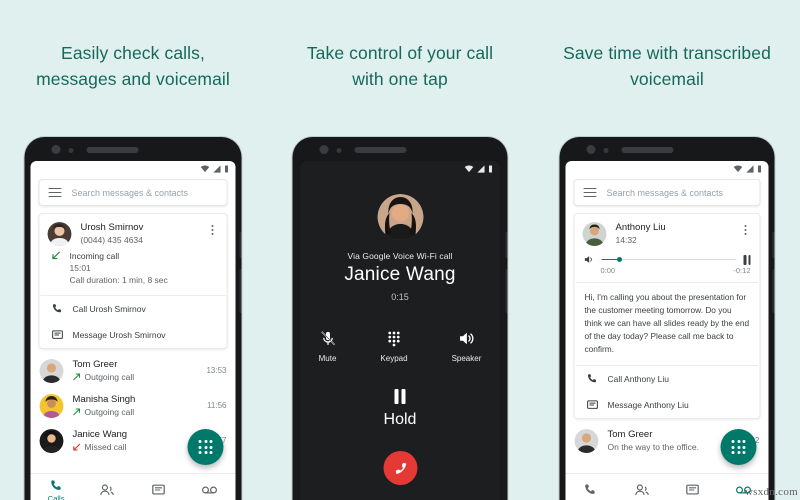  I want to click on mute-button: Mute, so click(327, 346).